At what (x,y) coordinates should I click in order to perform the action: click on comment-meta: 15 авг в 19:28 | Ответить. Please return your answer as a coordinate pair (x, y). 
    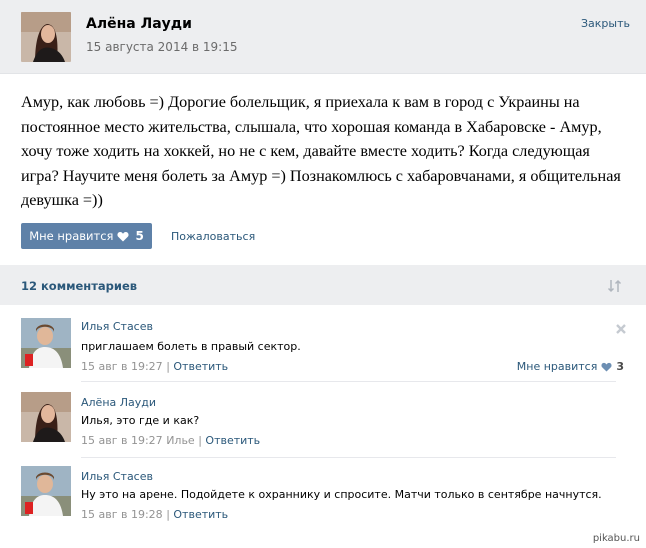
    Looking at the image, I should click on (154, 514).